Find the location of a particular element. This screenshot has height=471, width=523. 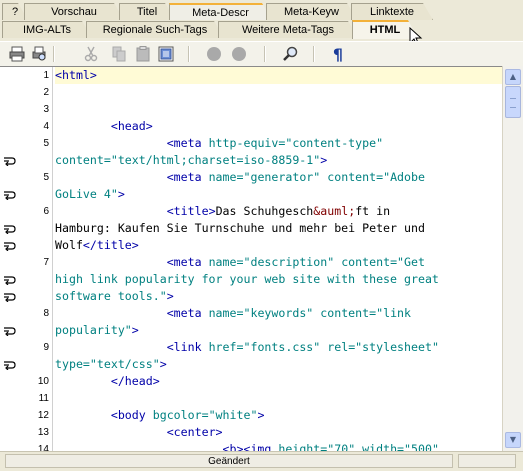

line-number: 1 is located at coordinates (46, 75).